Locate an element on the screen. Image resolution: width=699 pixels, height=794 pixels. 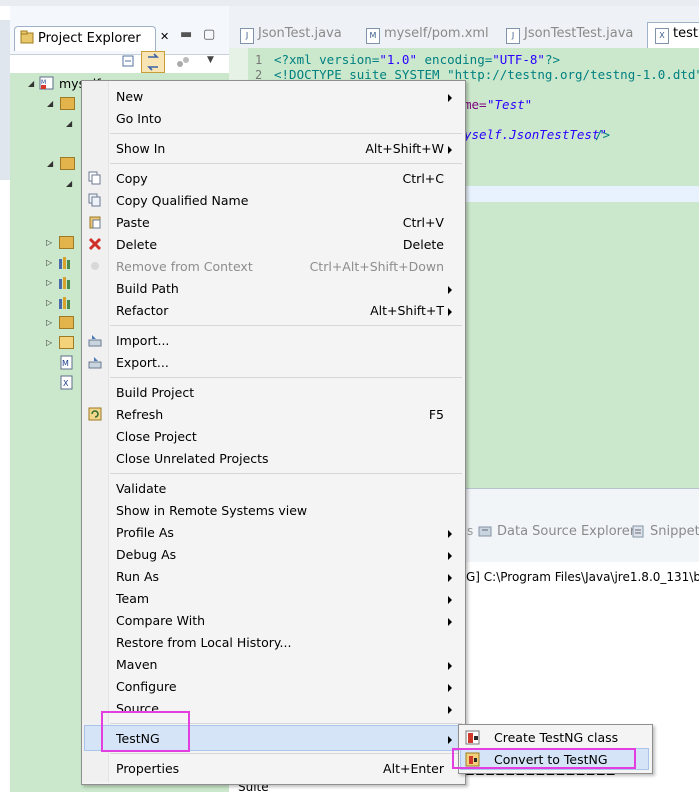
svg-text: X is located at coordinates (66, 383).